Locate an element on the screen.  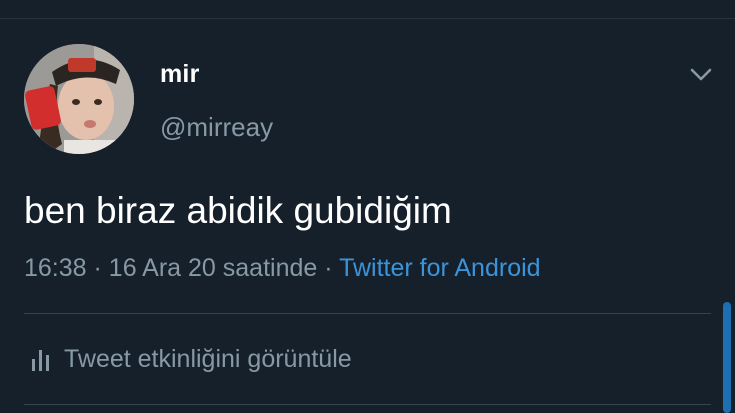
user-handle: @mirreay is located at coordinates (216, 127).